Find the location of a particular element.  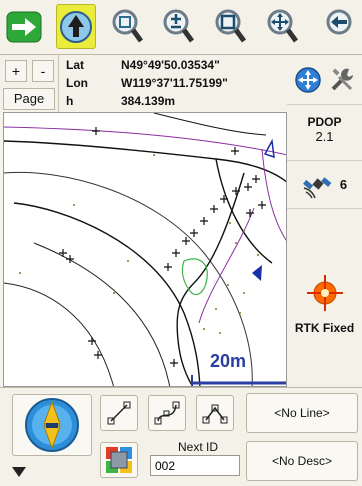

page-button: Page is located at coordinates (29, 99).